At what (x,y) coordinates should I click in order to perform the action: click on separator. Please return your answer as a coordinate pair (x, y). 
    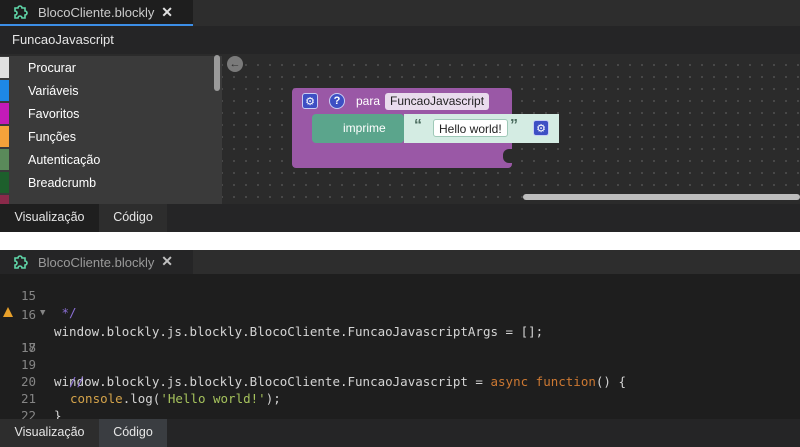
    Looking at the image, I should click on (400, 241).